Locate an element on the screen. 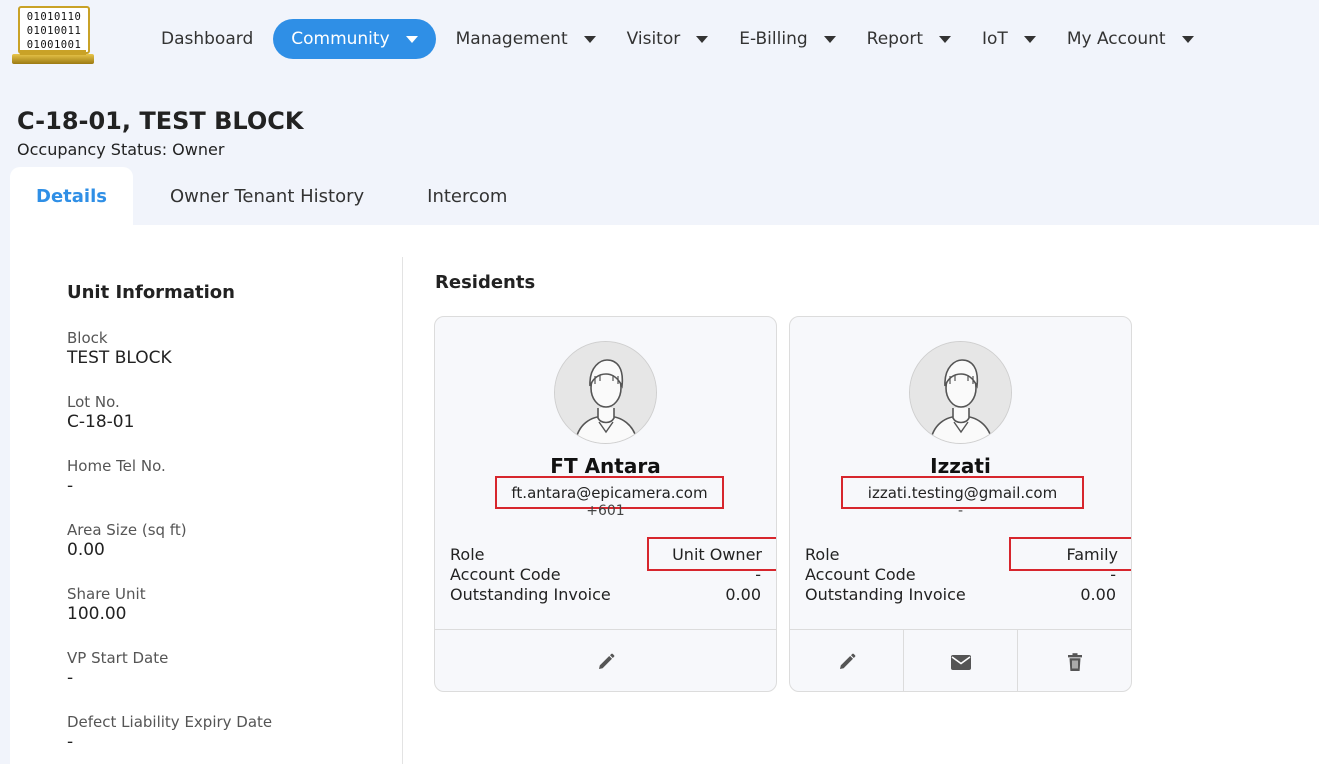 The image size is (1319, 764). residents-title: Residents is located at coordinates (485, 282).